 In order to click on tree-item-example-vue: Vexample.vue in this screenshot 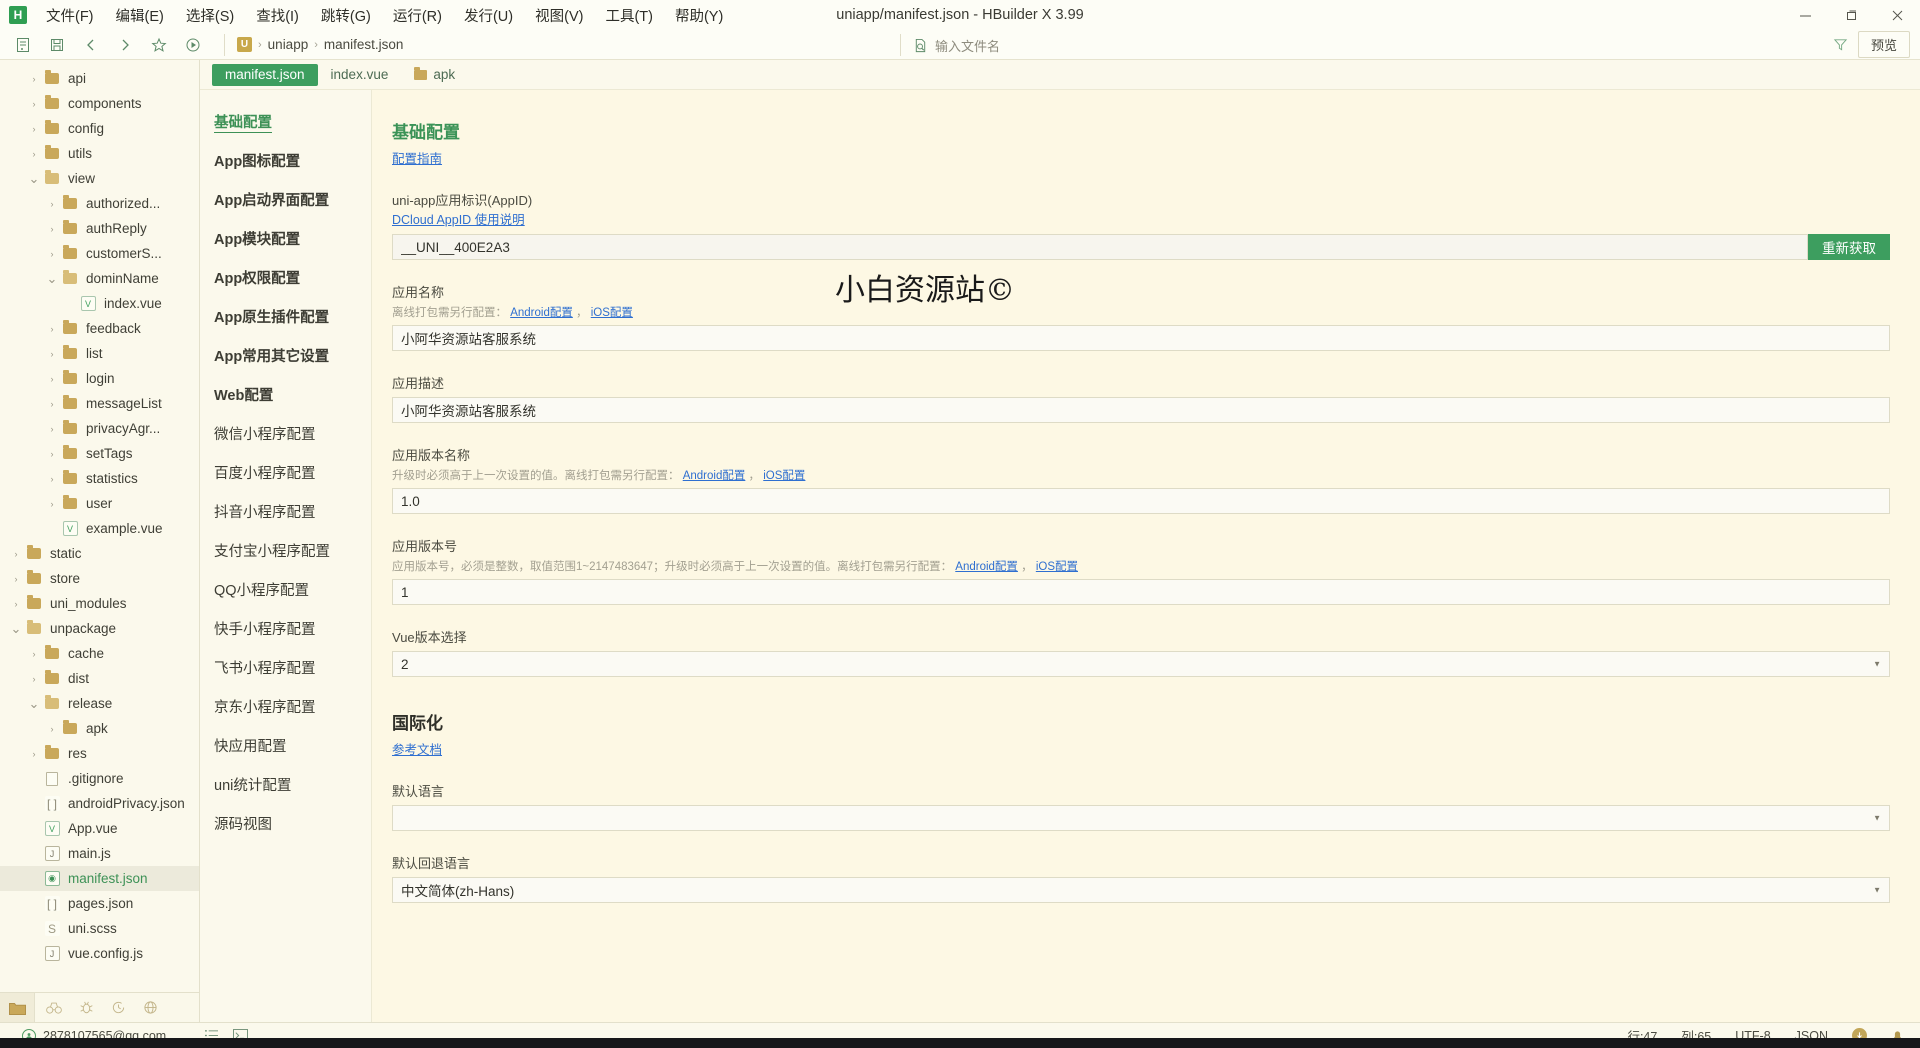, I will do `click(99, 528)`.